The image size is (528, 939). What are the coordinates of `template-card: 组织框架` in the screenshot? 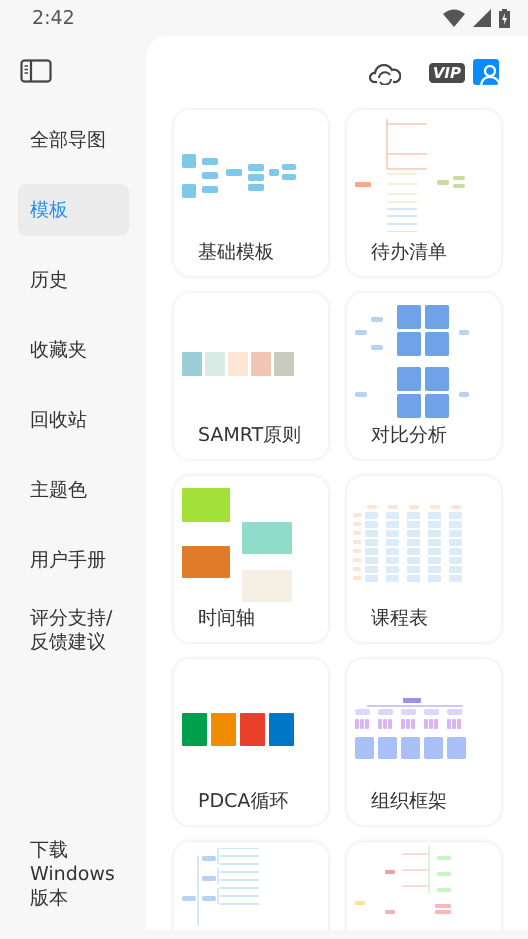 It's located at (424, 742).